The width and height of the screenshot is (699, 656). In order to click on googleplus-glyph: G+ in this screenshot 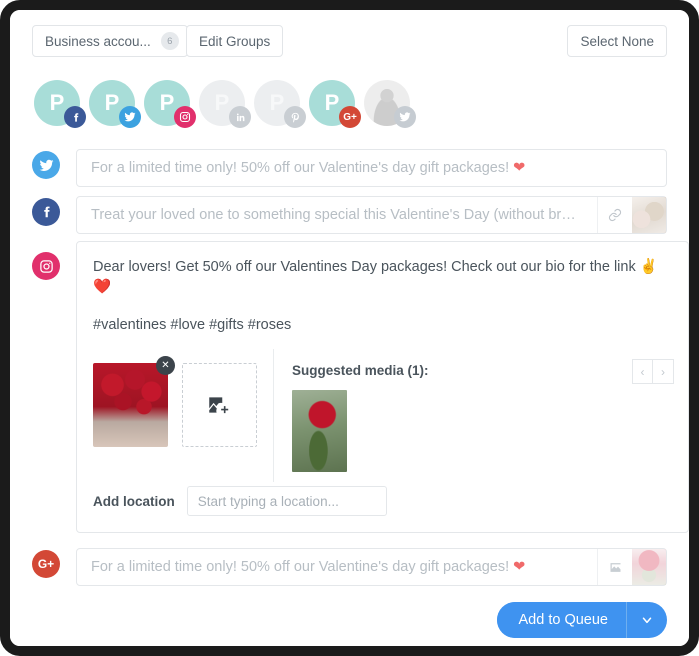, I will do `click(46, 564)`.